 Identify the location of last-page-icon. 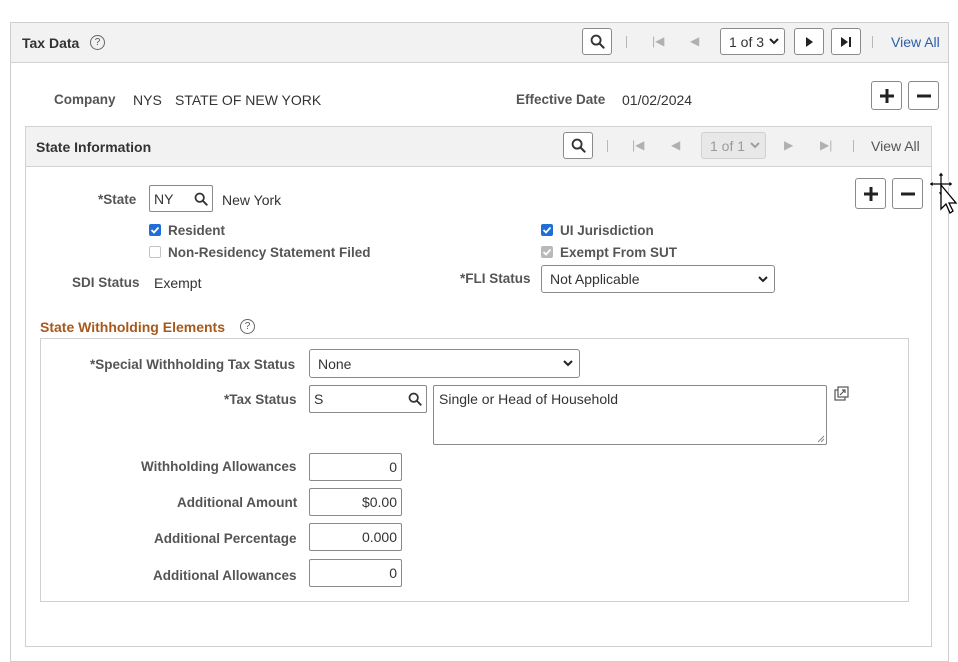
(846, 41).